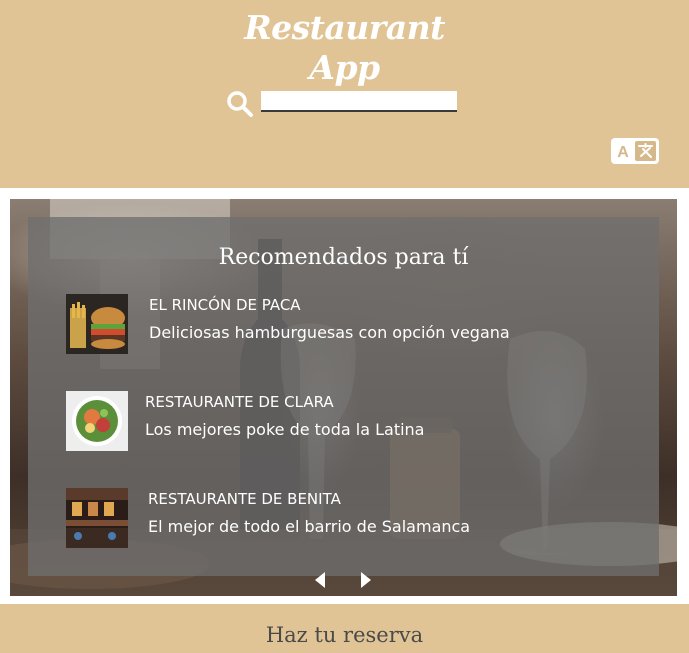  What do you see at coordinates (97, 324) in the screenshot?
I see `burger-fries-photo` at bounding box center [97, 324].